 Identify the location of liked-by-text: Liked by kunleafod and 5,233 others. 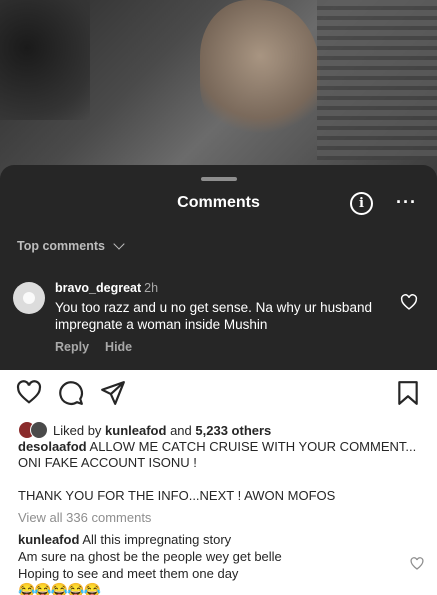
(162, 430).